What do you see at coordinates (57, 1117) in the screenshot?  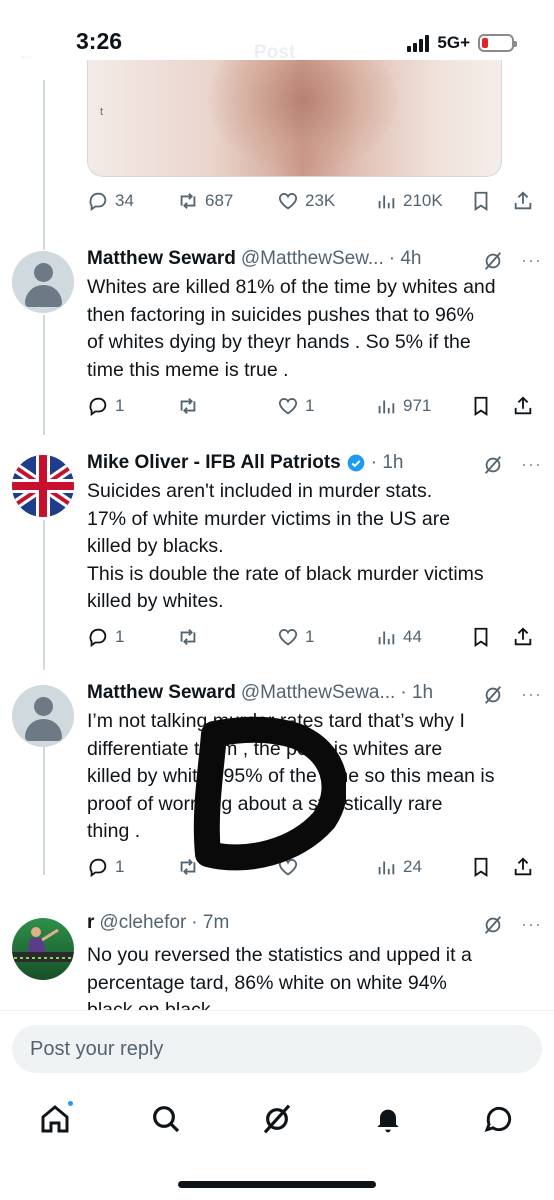 I see `nav-home` at bounding box center [57, 1117].